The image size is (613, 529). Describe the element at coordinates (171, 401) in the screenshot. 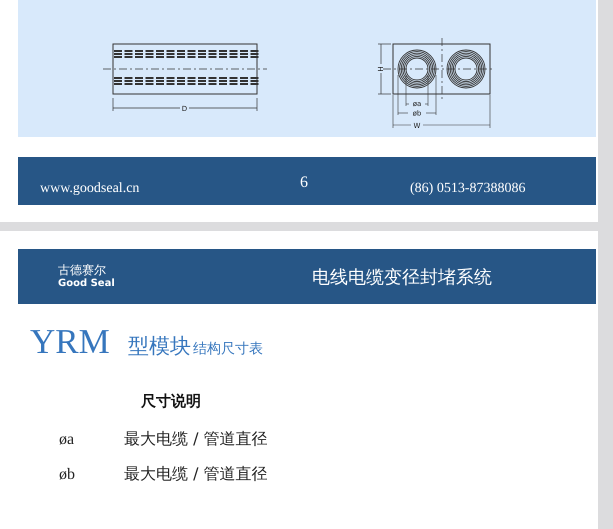

I see `section-title: 尺寸说明` at that location.